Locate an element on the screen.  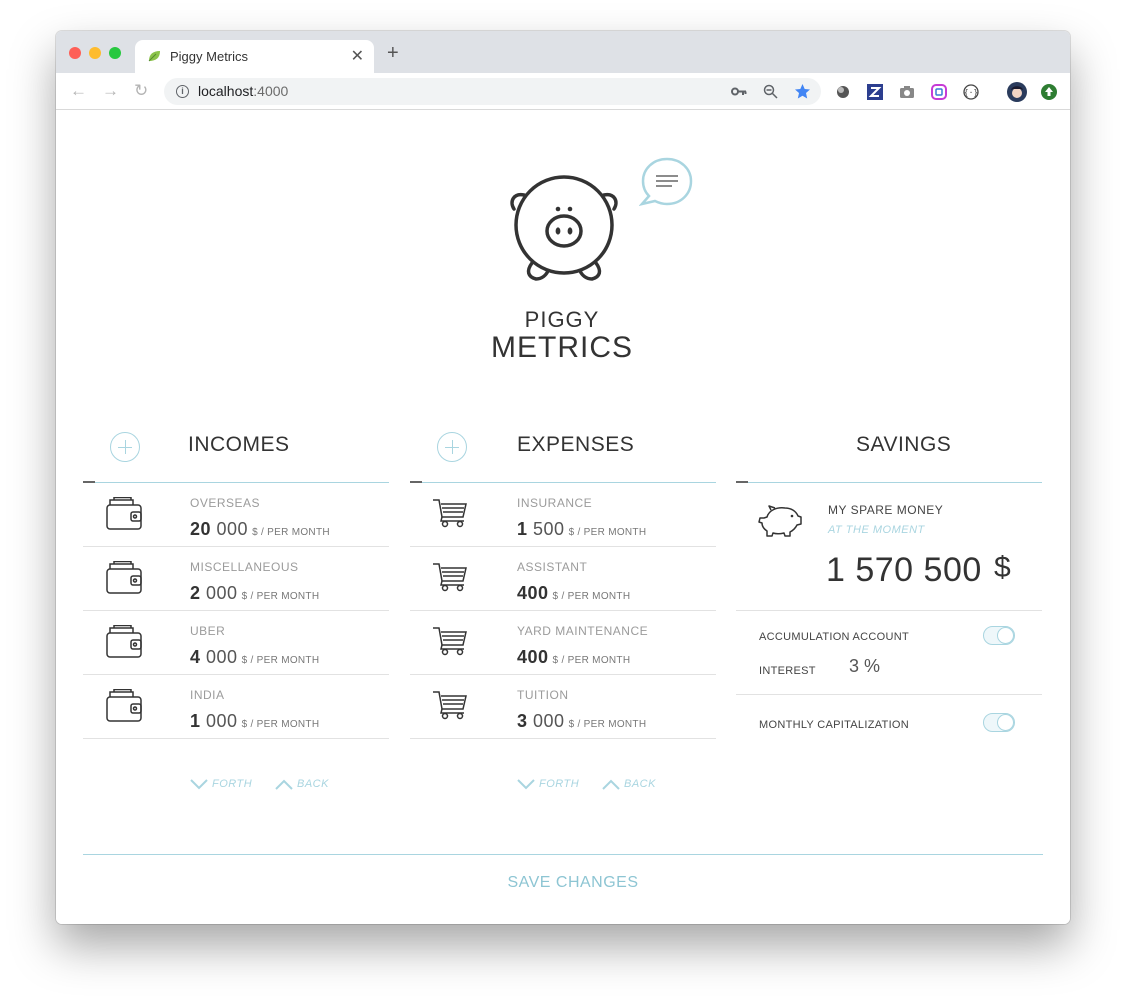
piggy-logo-icon is located at coordinates (564, 228).